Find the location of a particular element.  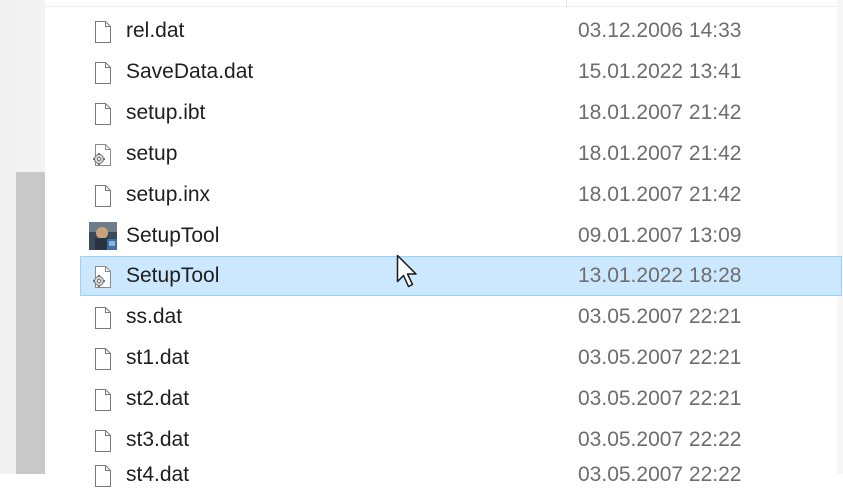

file-name: st4.dat is located at coordinates (158, 474).